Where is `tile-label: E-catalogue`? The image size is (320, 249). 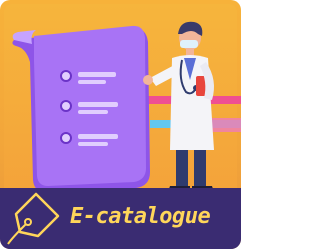
tile-label: E-catalogue is located at coordinates (140, 216).